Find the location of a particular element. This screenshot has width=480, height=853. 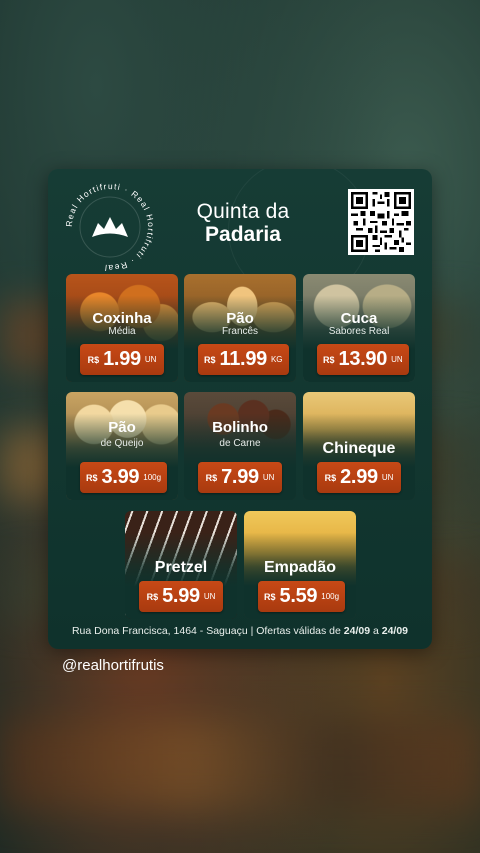

price-tag: R$ 2.99 UN is located at coordinates (359, 477).